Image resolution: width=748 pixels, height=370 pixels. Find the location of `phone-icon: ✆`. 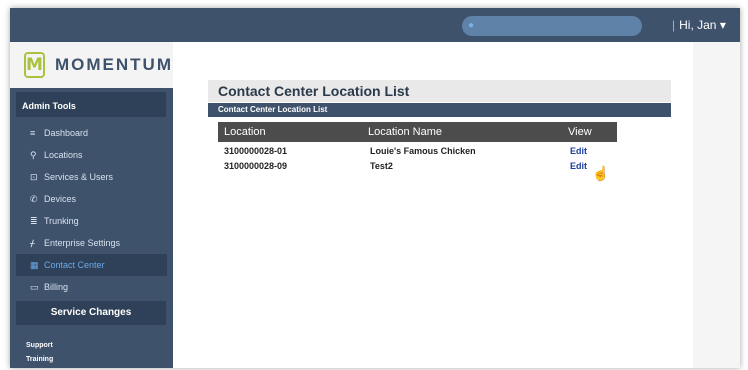

phone-icon: ✆ is located at coordinates (34, 198).